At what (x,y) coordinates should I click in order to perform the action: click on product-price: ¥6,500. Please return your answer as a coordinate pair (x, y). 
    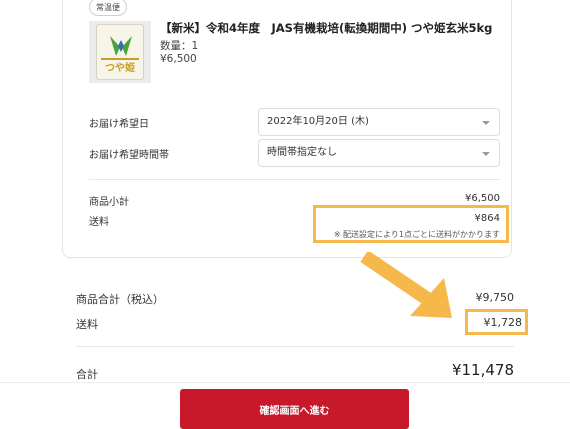
    Looking at the image, I should click on (178, 59).